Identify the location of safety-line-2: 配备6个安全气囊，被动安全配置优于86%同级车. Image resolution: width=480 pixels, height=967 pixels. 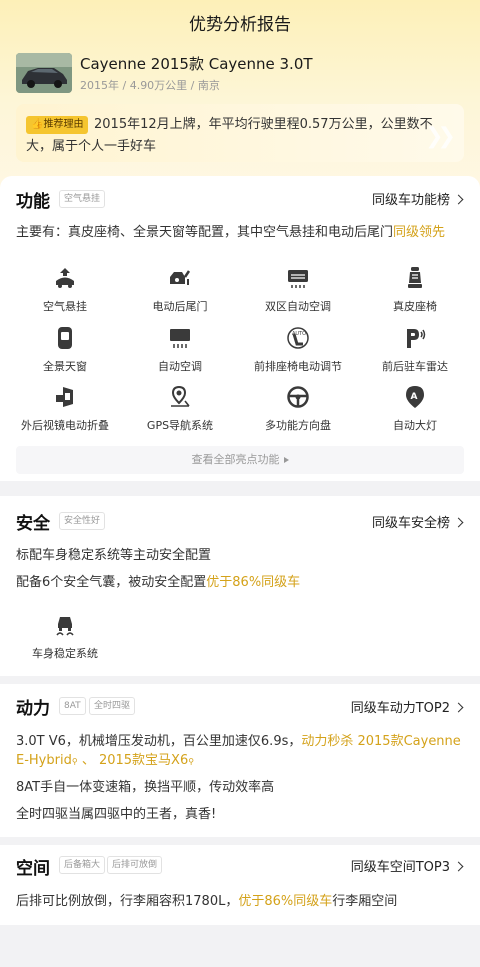
(158, 580).